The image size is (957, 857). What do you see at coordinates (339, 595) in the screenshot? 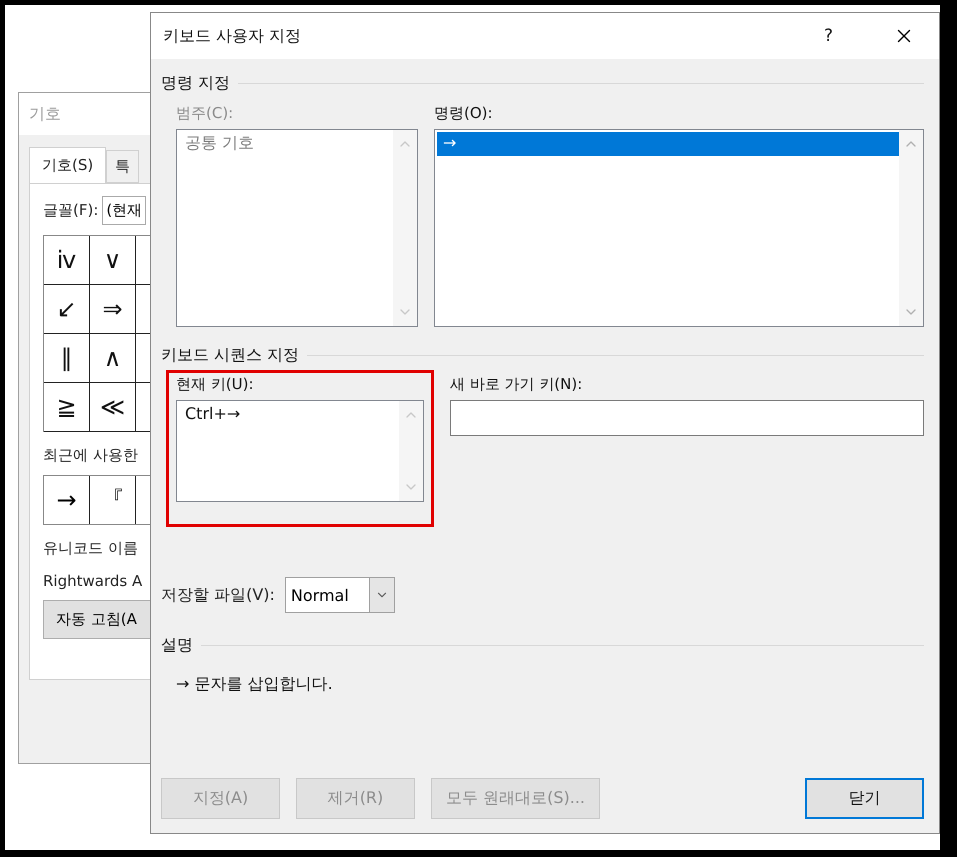
I see `file-select: Normal` at bounding box center [339, 595].